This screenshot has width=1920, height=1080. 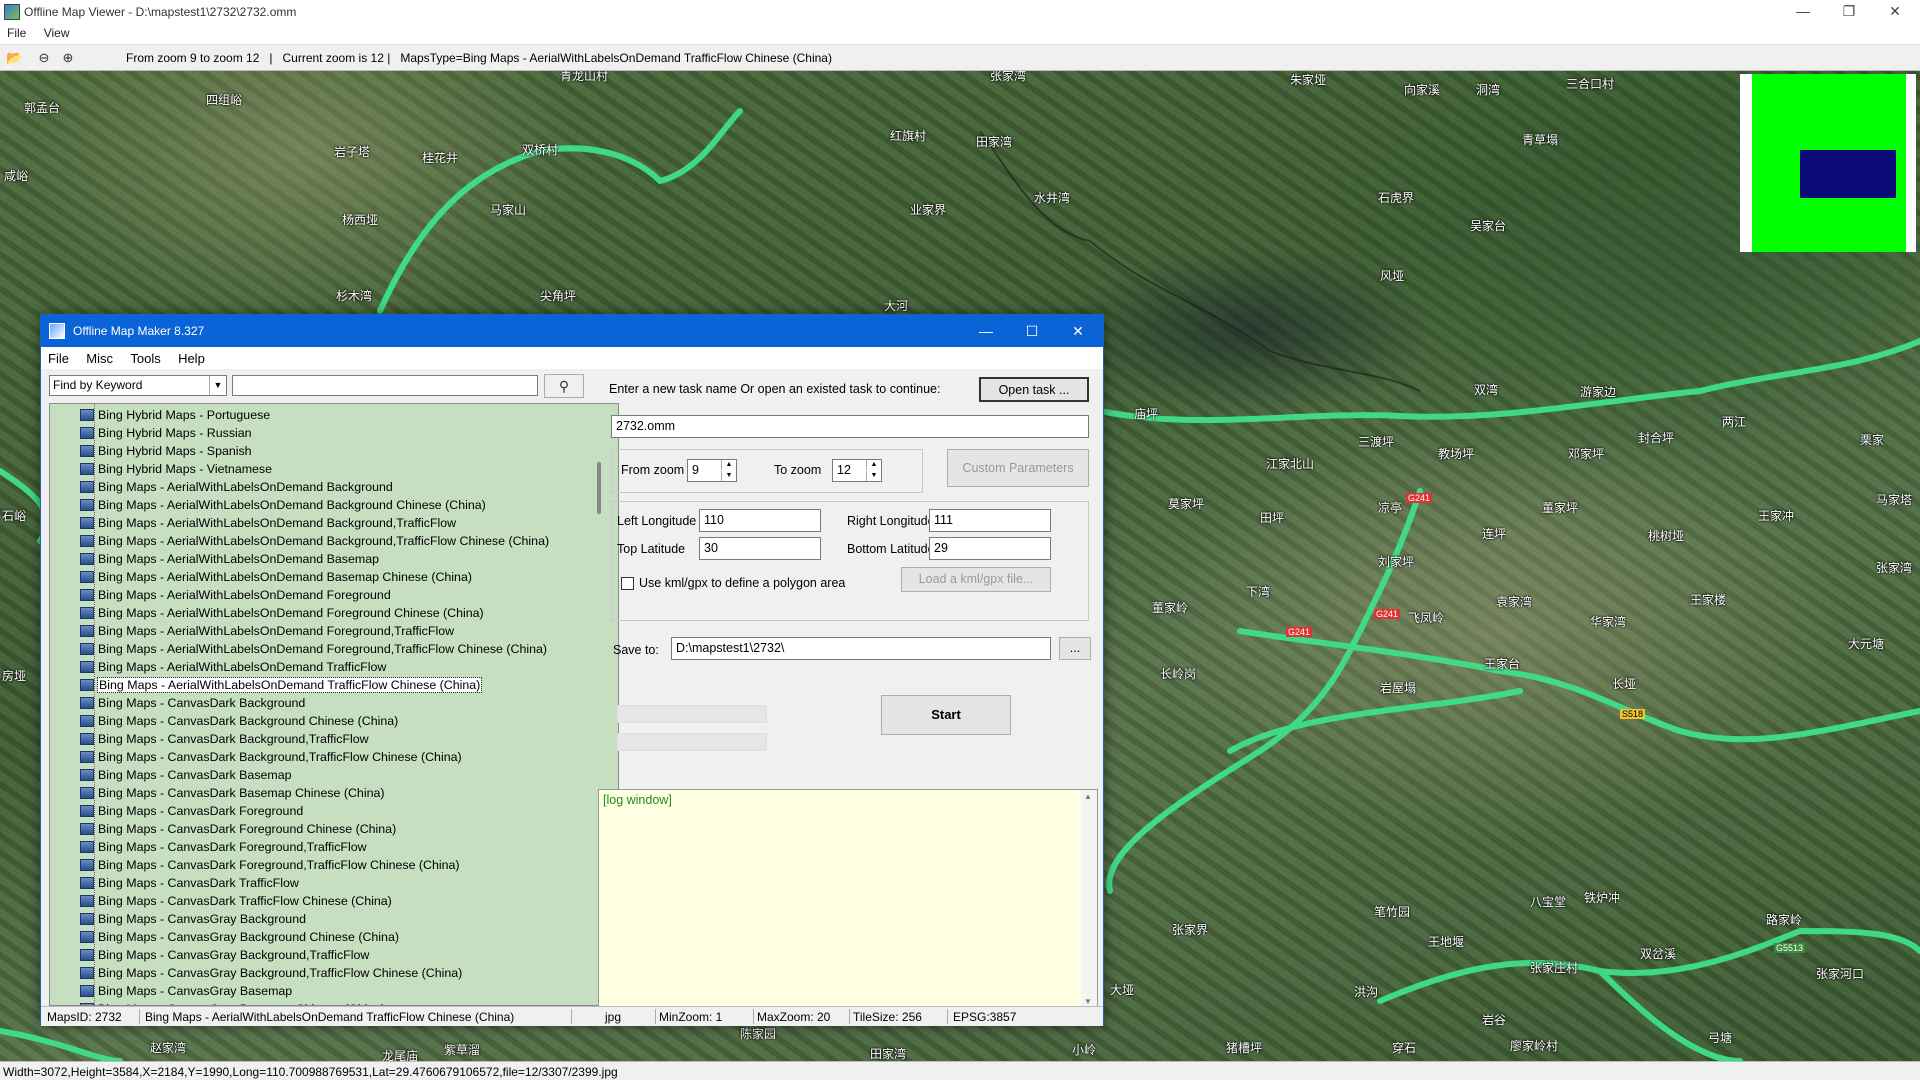 What do you see at coordinates (68, 58) in the screenshot?
I see `zoom-in-icon: ⊕` at bounding box center [68, 58].